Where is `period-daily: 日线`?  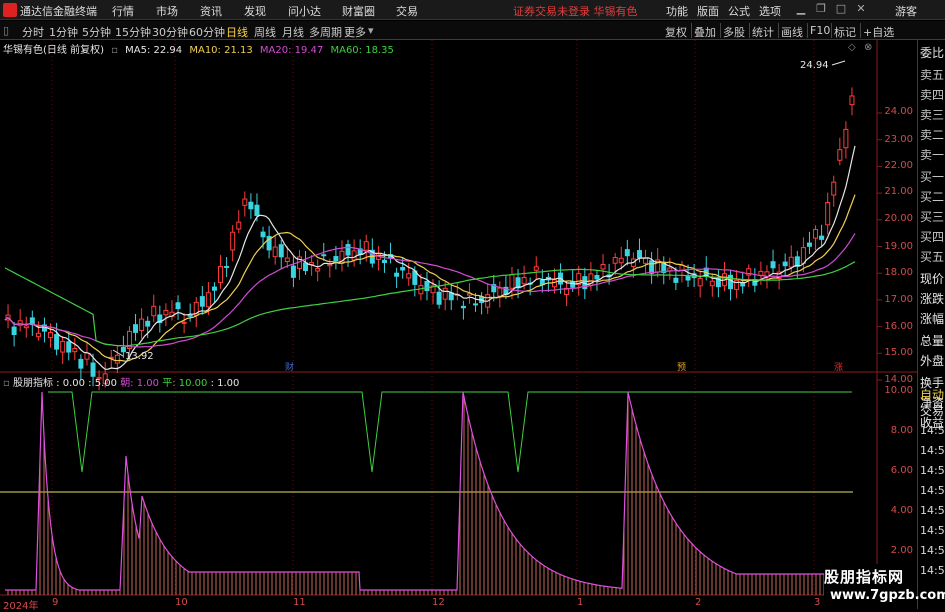
period-daily: 日线 is located at coordinates (237, 32).